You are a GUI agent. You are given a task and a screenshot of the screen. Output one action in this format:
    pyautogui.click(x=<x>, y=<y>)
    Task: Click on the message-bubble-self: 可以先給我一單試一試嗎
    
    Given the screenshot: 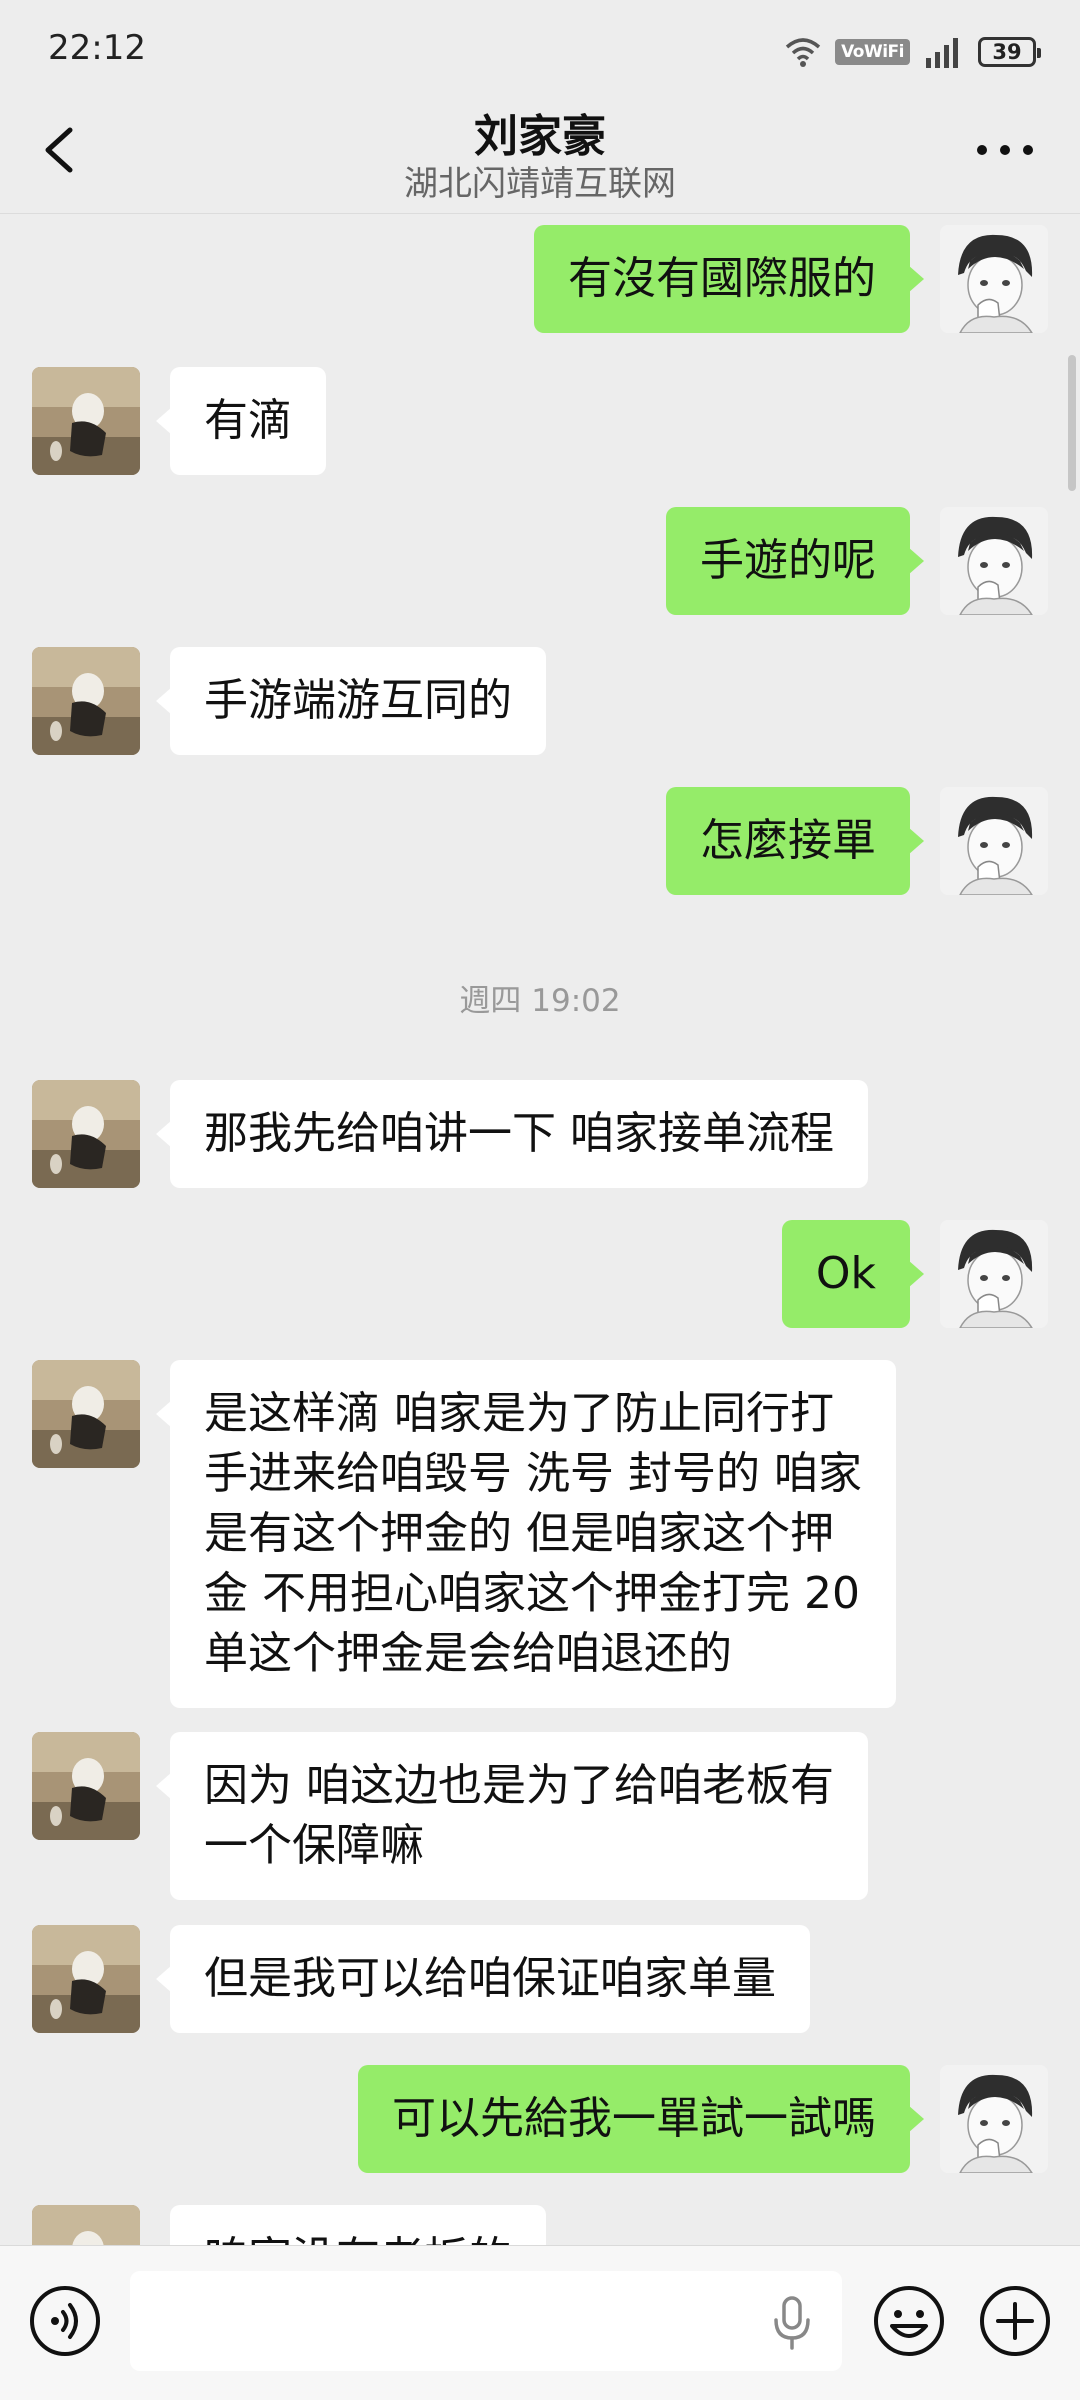 What is the action you would take?
    pyautogui.click(x=641, y=2119)
    